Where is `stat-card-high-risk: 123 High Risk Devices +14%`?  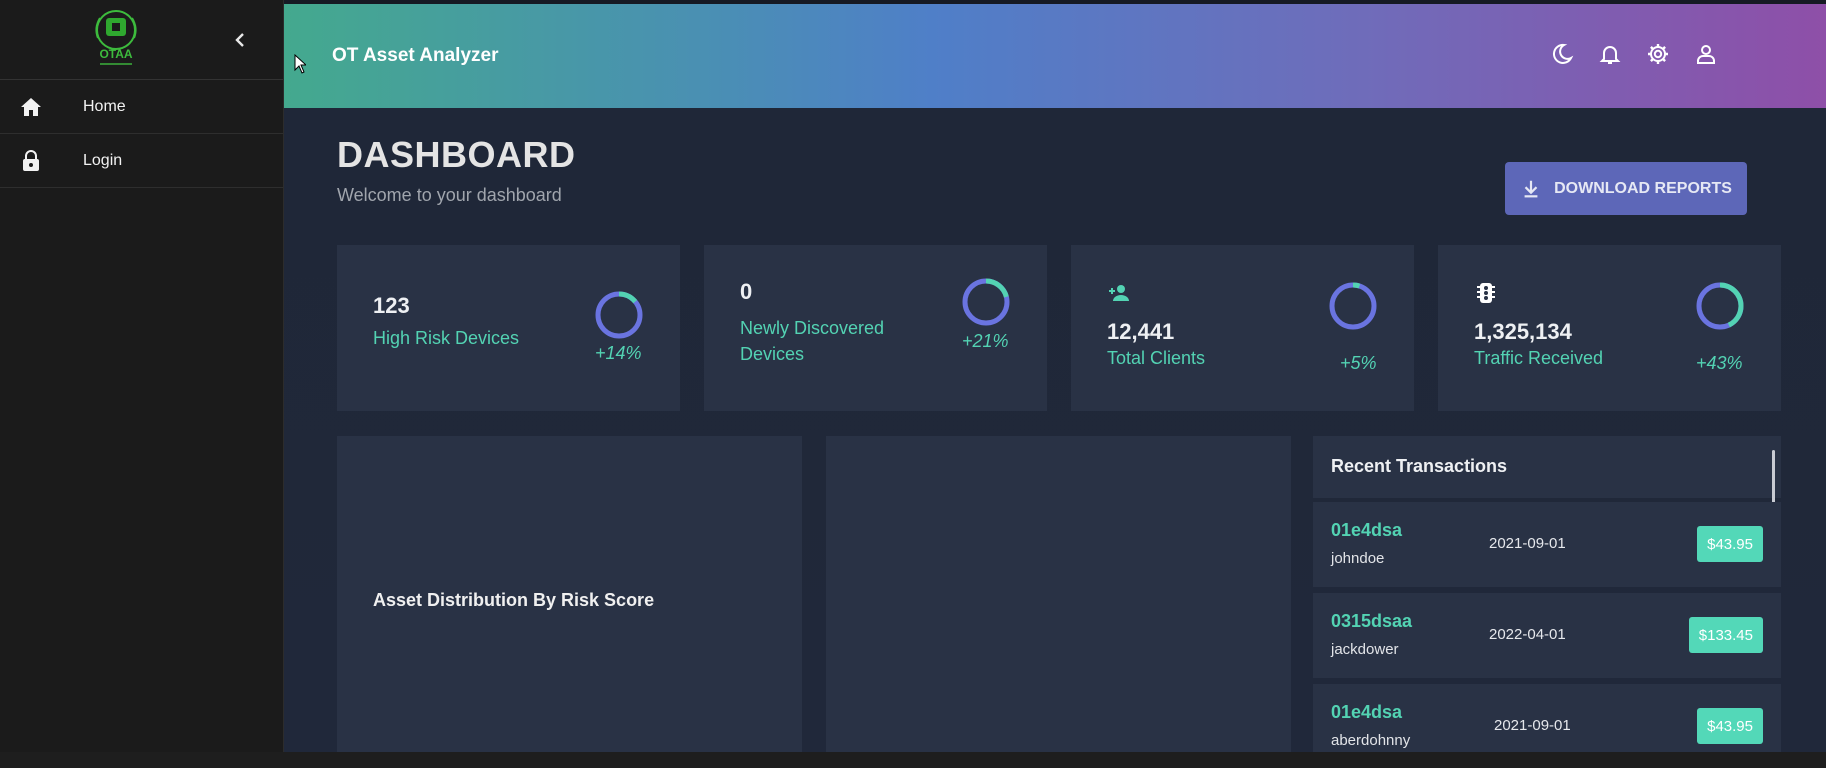
stat-card-high-risk: 123 High Risk Devices +14% is located at coordinates (508, 328).